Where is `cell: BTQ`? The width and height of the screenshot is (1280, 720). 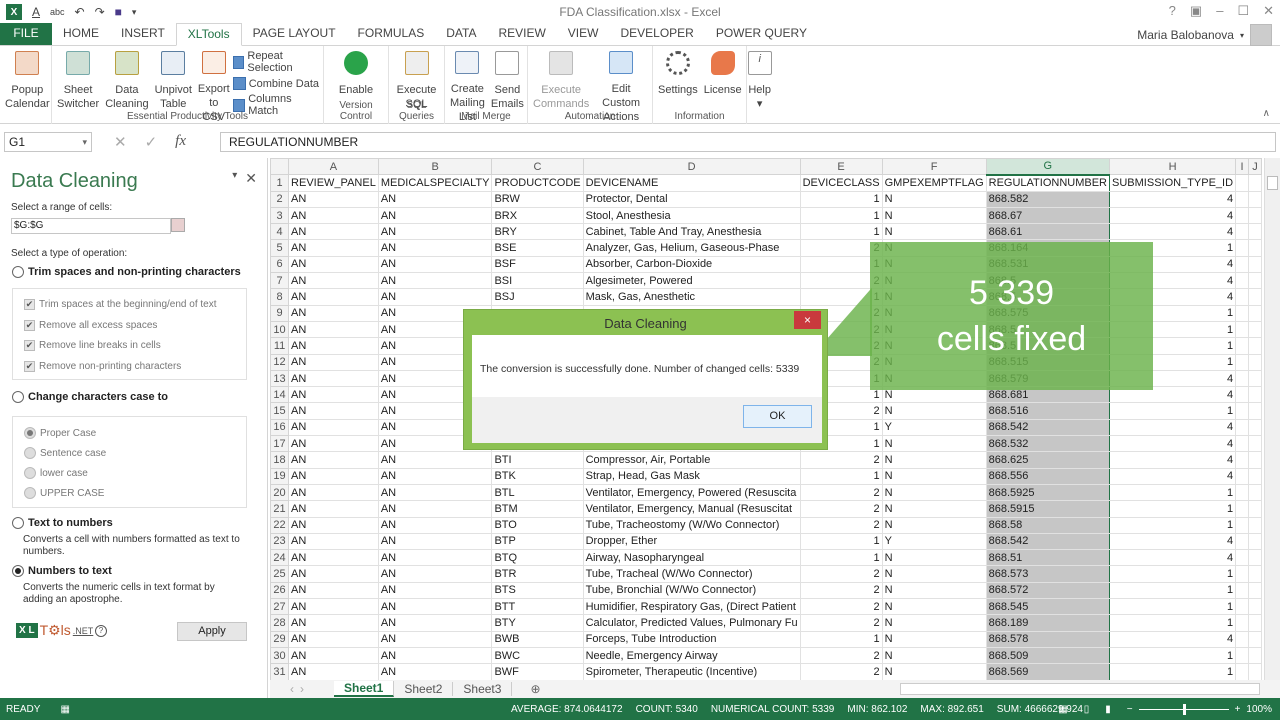 cell: BTQ is located at coordinates (537, 558).